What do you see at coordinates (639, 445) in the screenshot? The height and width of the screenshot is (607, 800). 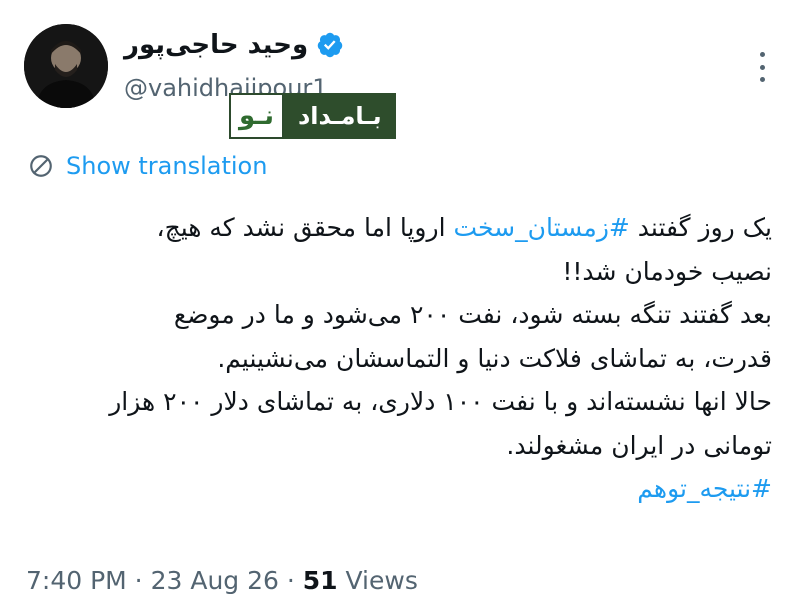 I see `tweet-line-6: تومانی در ایران مشغولند.` at bounding box center [639, 445].